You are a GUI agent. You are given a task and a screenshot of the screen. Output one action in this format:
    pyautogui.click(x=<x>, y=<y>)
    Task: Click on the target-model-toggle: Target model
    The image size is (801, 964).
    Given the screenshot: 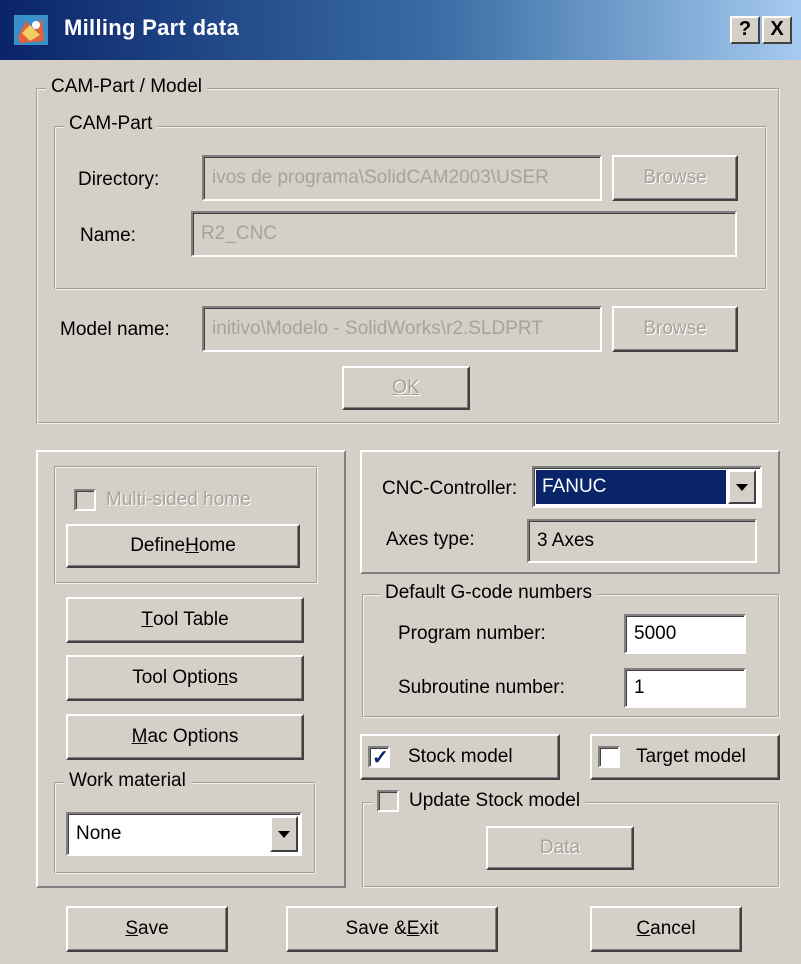 What is the action you would take?
    pyautogui.click(x=685, y=757)
    